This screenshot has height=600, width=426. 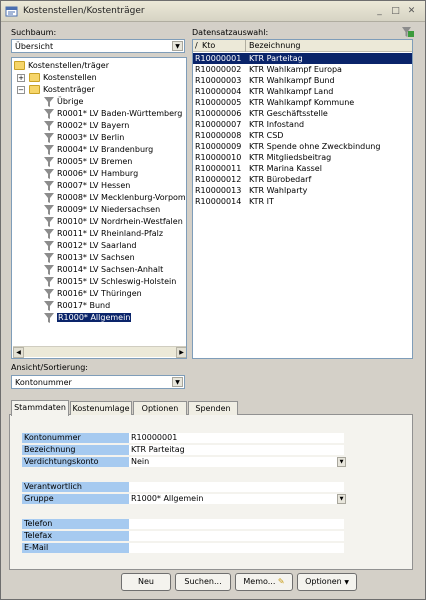 I want to click on tree-item-label: R0012* LV Saarland, so click(x=97, y=245).